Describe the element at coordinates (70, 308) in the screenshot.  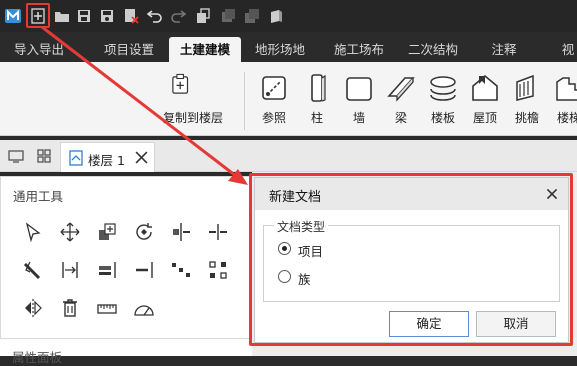
I see `delete-icon` at that location.